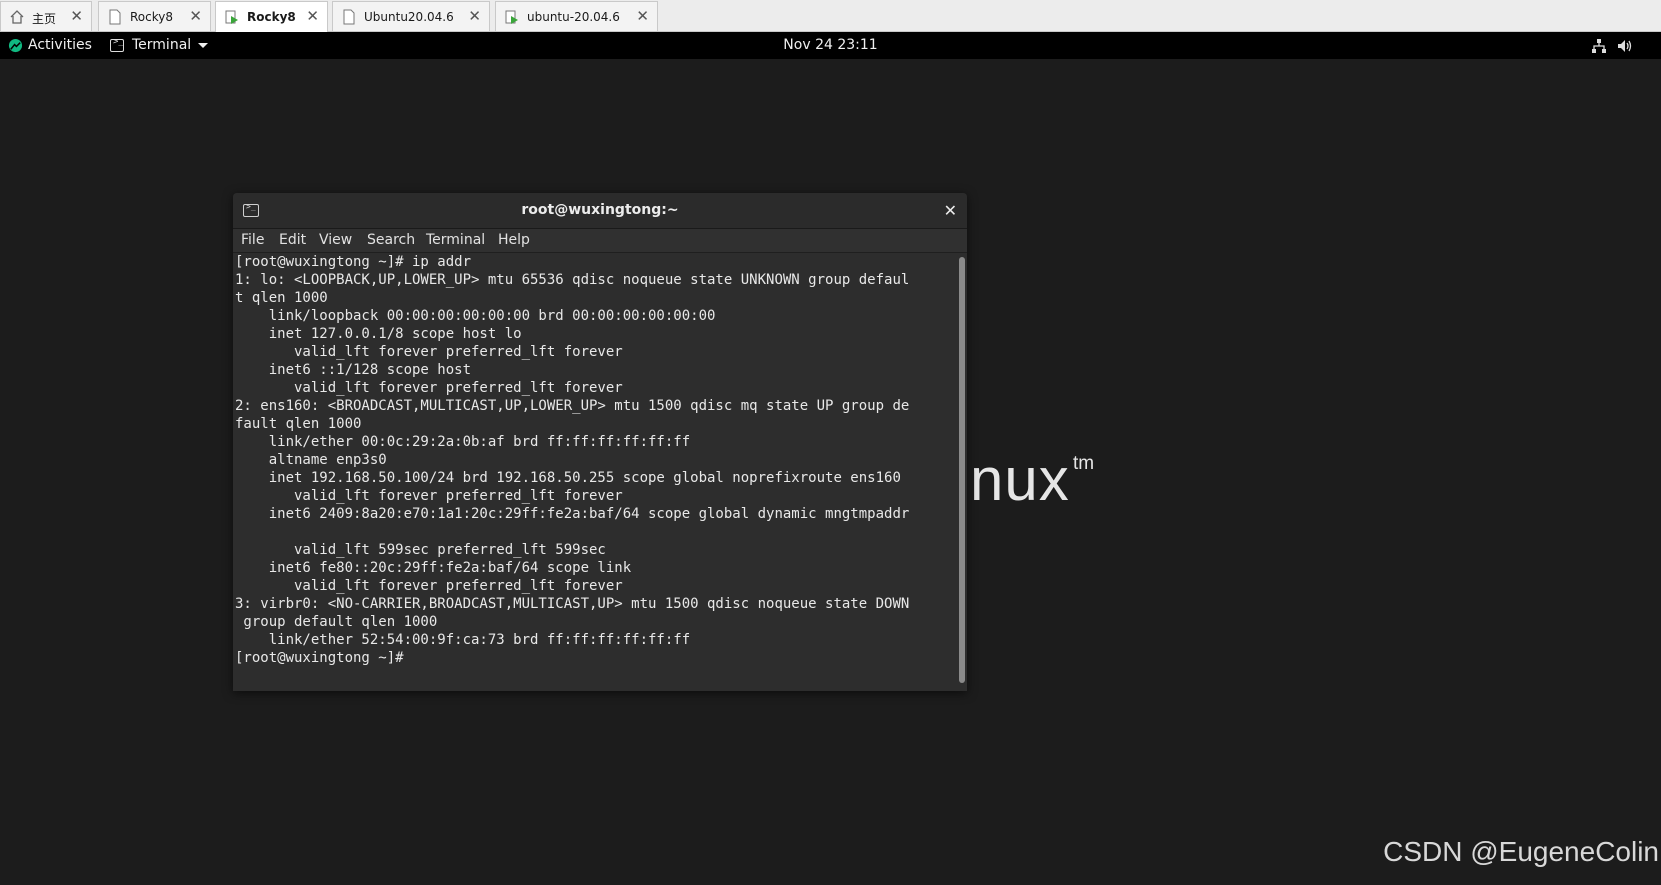 The width and height of the screenshot is (1661, 885). I want to click on terminal-line: valid_lft 599sec preferred_lft 599sec, so click(420, 550).